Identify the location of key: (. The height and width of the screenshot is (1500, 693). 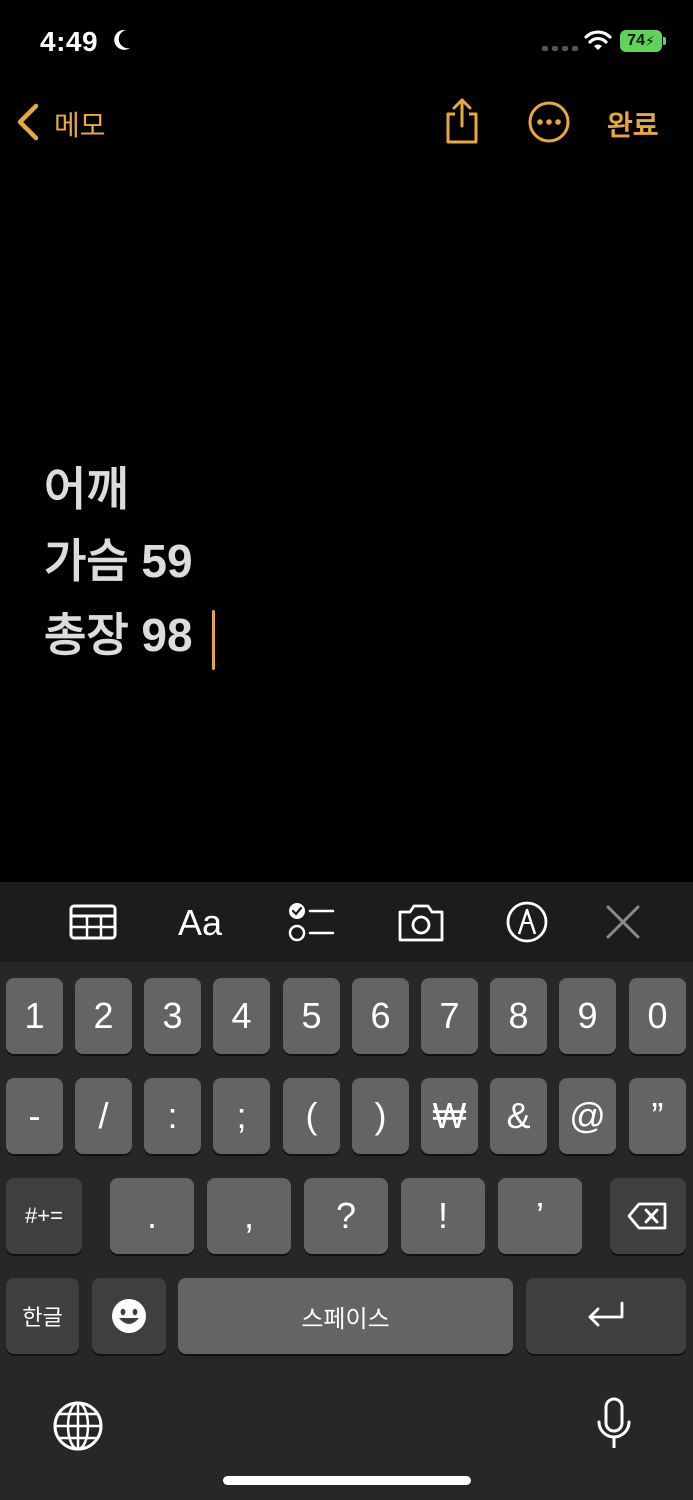
(311, 1116).